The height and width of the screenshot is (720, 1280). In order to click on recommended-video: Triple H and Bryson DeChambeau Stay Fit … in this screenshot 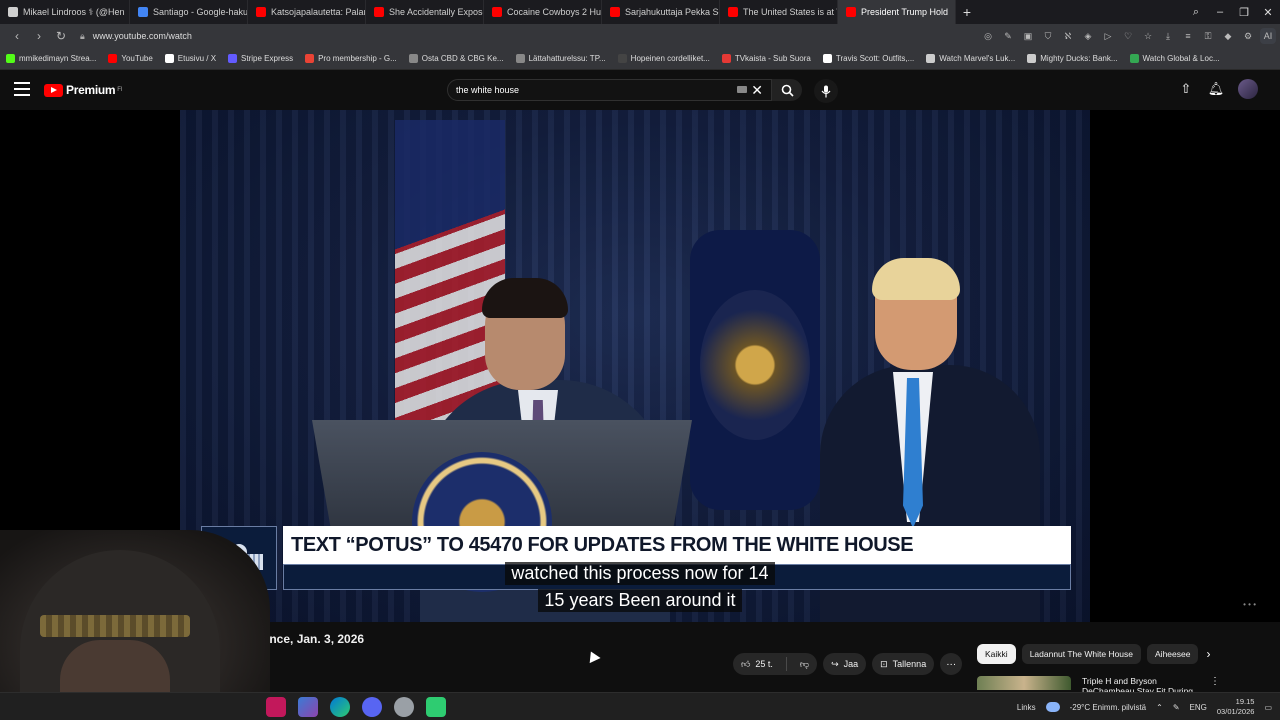, I will do `click(1102, 686)`.